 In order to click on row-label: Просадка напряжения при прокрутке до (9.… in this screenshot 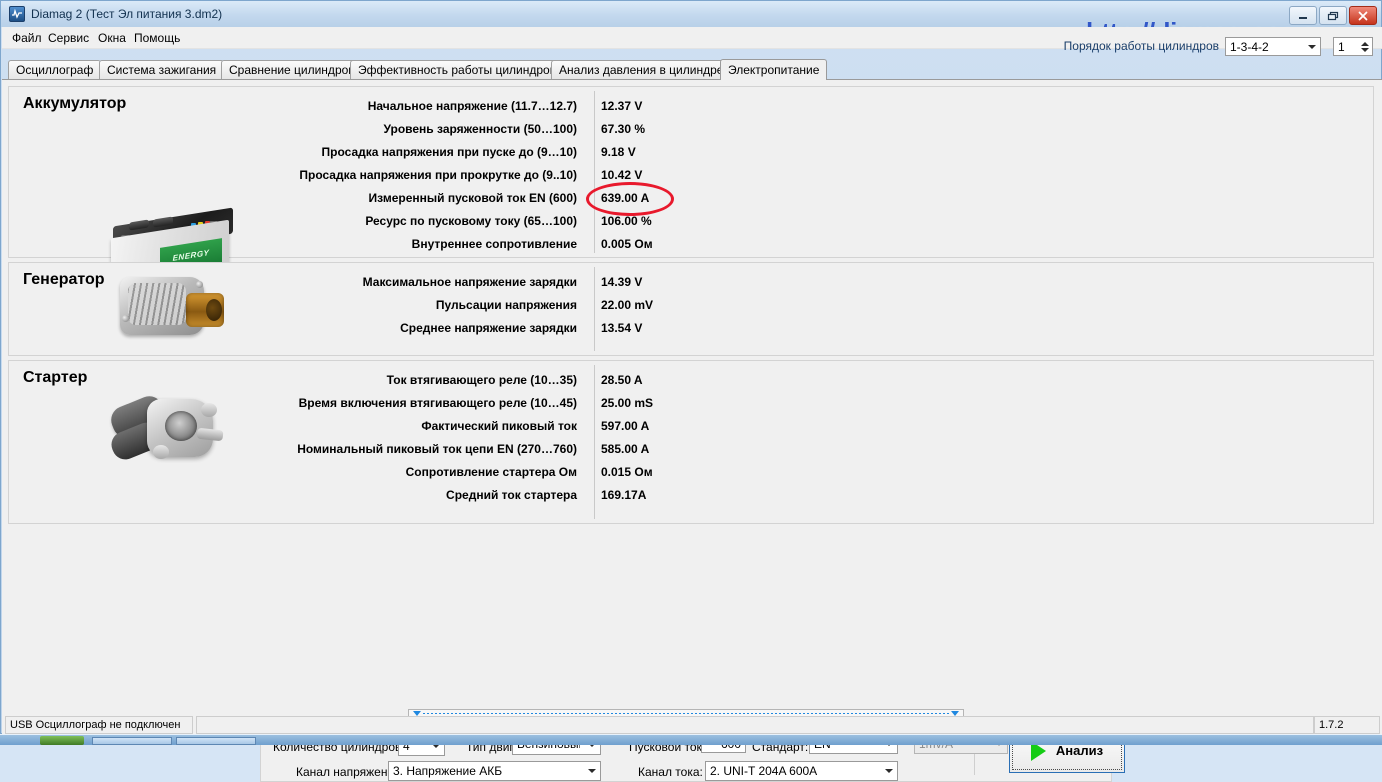, I will do `click(438, 175)`.